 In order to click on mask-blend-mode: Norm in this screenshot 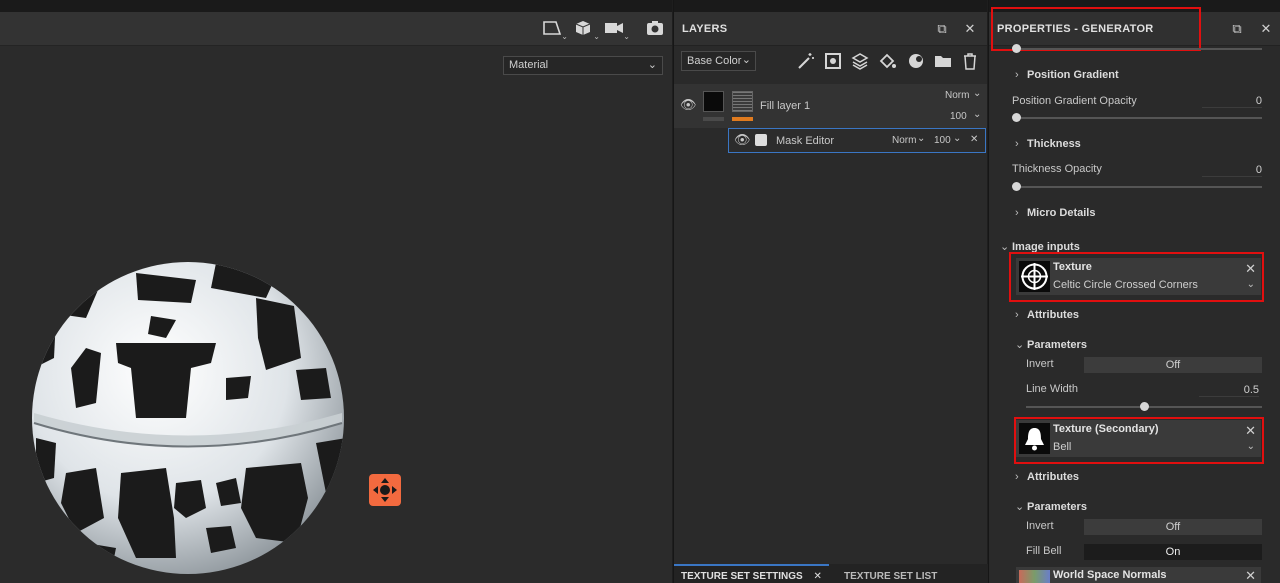, I will do `click(904, 140)`.